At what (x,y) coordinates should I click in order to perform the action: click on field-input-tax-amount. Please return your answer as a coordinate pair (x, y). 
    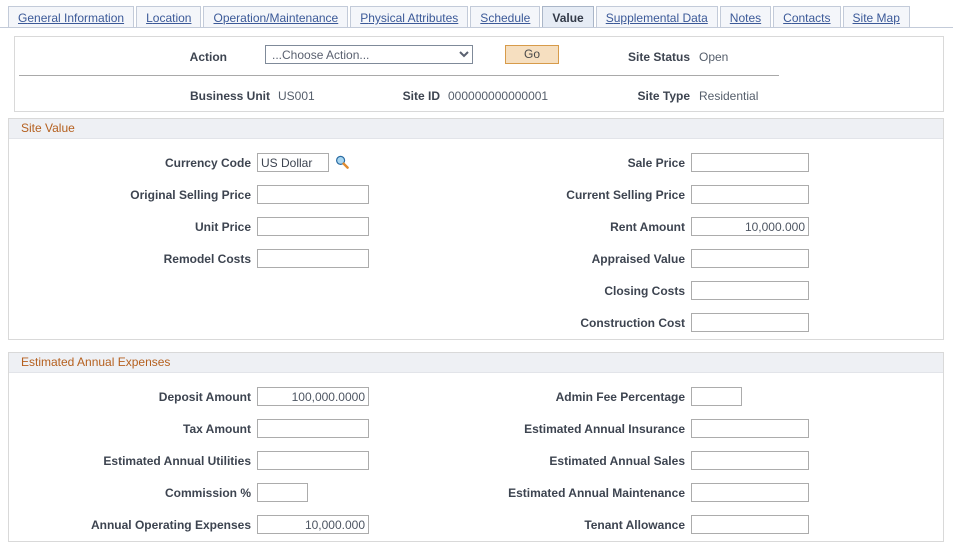
    Looking at the image, I should click on (313, 428).